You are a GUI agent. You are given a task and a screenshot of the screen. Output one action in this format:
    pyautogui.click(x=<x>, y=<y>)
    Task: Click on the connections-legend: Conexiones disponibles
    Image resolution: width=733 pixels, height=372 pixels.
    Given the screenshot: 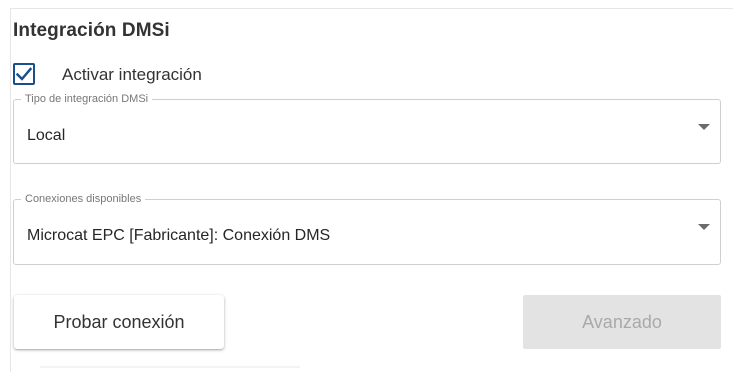 What is the action you would take?
    pyautogui.click(x=83, y=199)
    